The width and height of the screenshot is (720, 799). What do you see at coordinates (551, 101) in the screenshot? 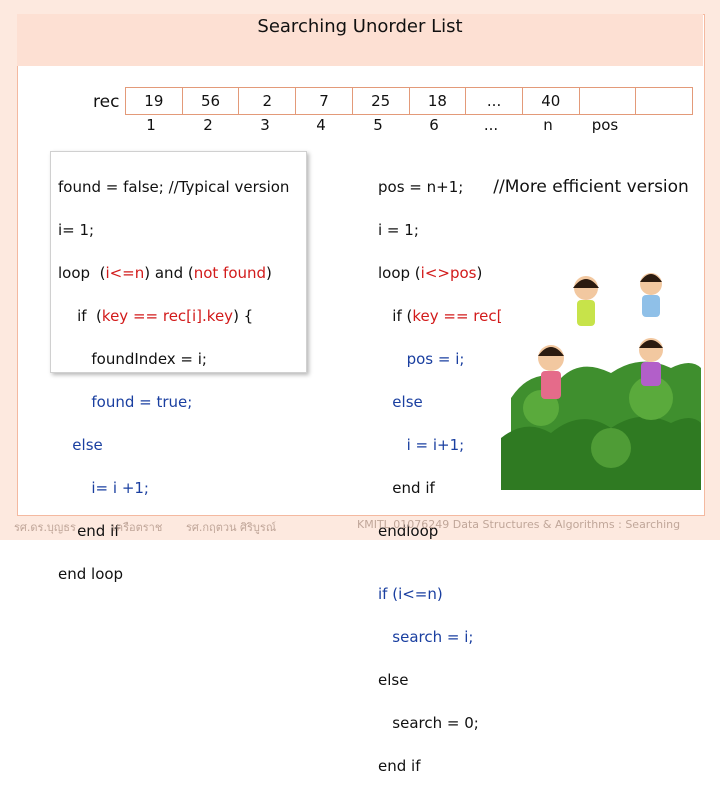
I see `array-cell: 40` at bounding box center [551, 101].